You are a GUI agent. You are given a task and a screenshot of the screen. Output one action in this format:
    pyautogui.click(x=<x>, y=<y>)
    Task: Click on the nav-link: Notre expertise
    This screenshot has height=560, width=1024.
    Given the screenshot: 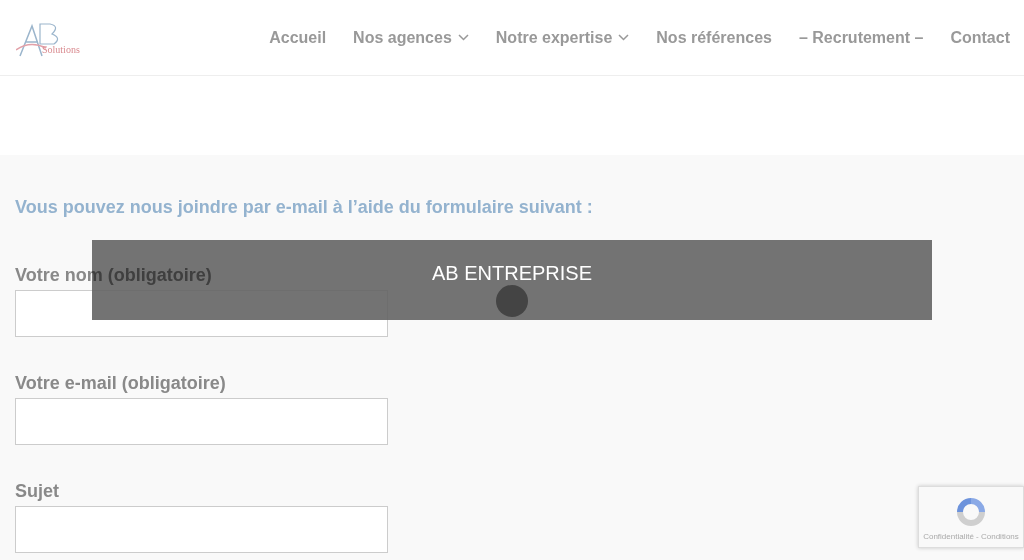 What is the action you would take?
    pyautogui.click(x=562, y=37)
    